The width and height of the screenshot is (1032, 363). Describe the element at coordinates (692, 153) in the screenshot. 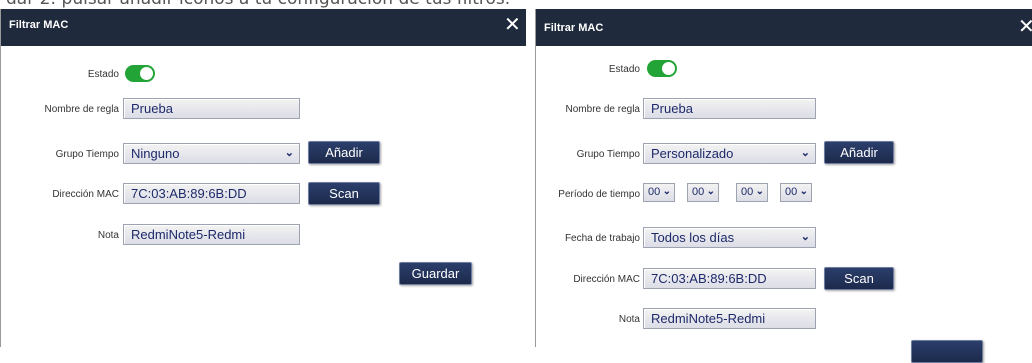

I see `time-group-value: Personalizado` at that location.